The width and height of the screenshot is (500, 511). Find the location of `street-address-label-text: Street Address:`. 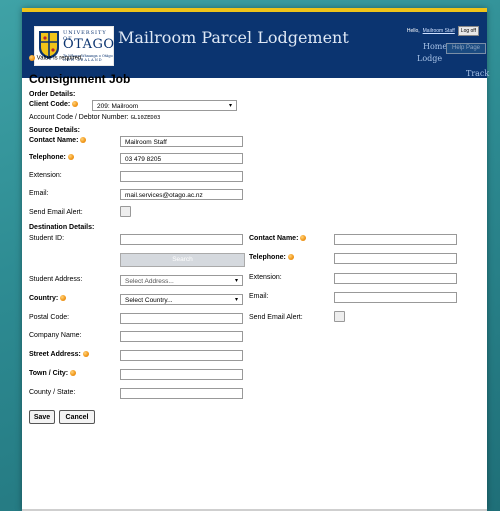

street-address-label-text: Street Address: is located at coordinates (55, 354).